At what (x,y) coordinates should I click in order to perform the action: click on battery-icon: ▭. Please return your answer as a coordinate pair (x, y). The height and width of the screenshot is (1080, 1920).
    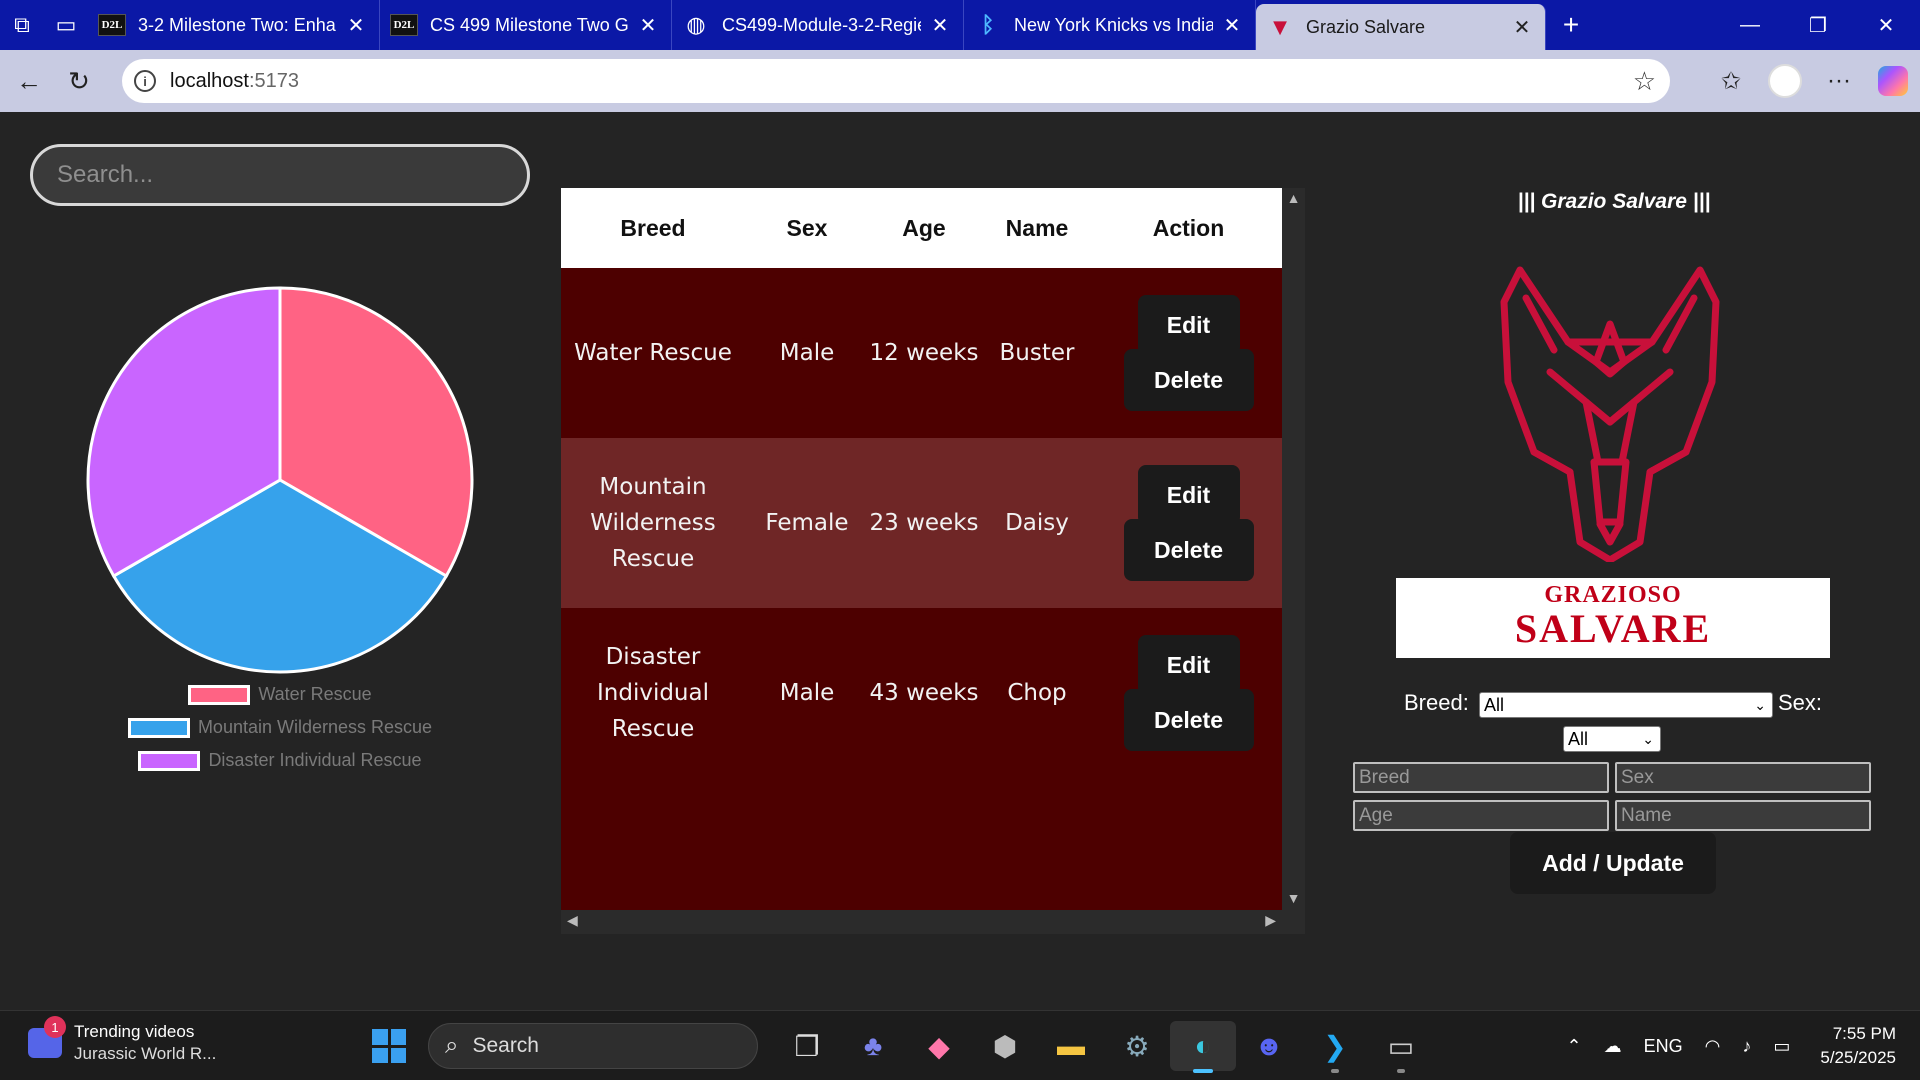
    Looking at the image, I should click on (1781, 1046).